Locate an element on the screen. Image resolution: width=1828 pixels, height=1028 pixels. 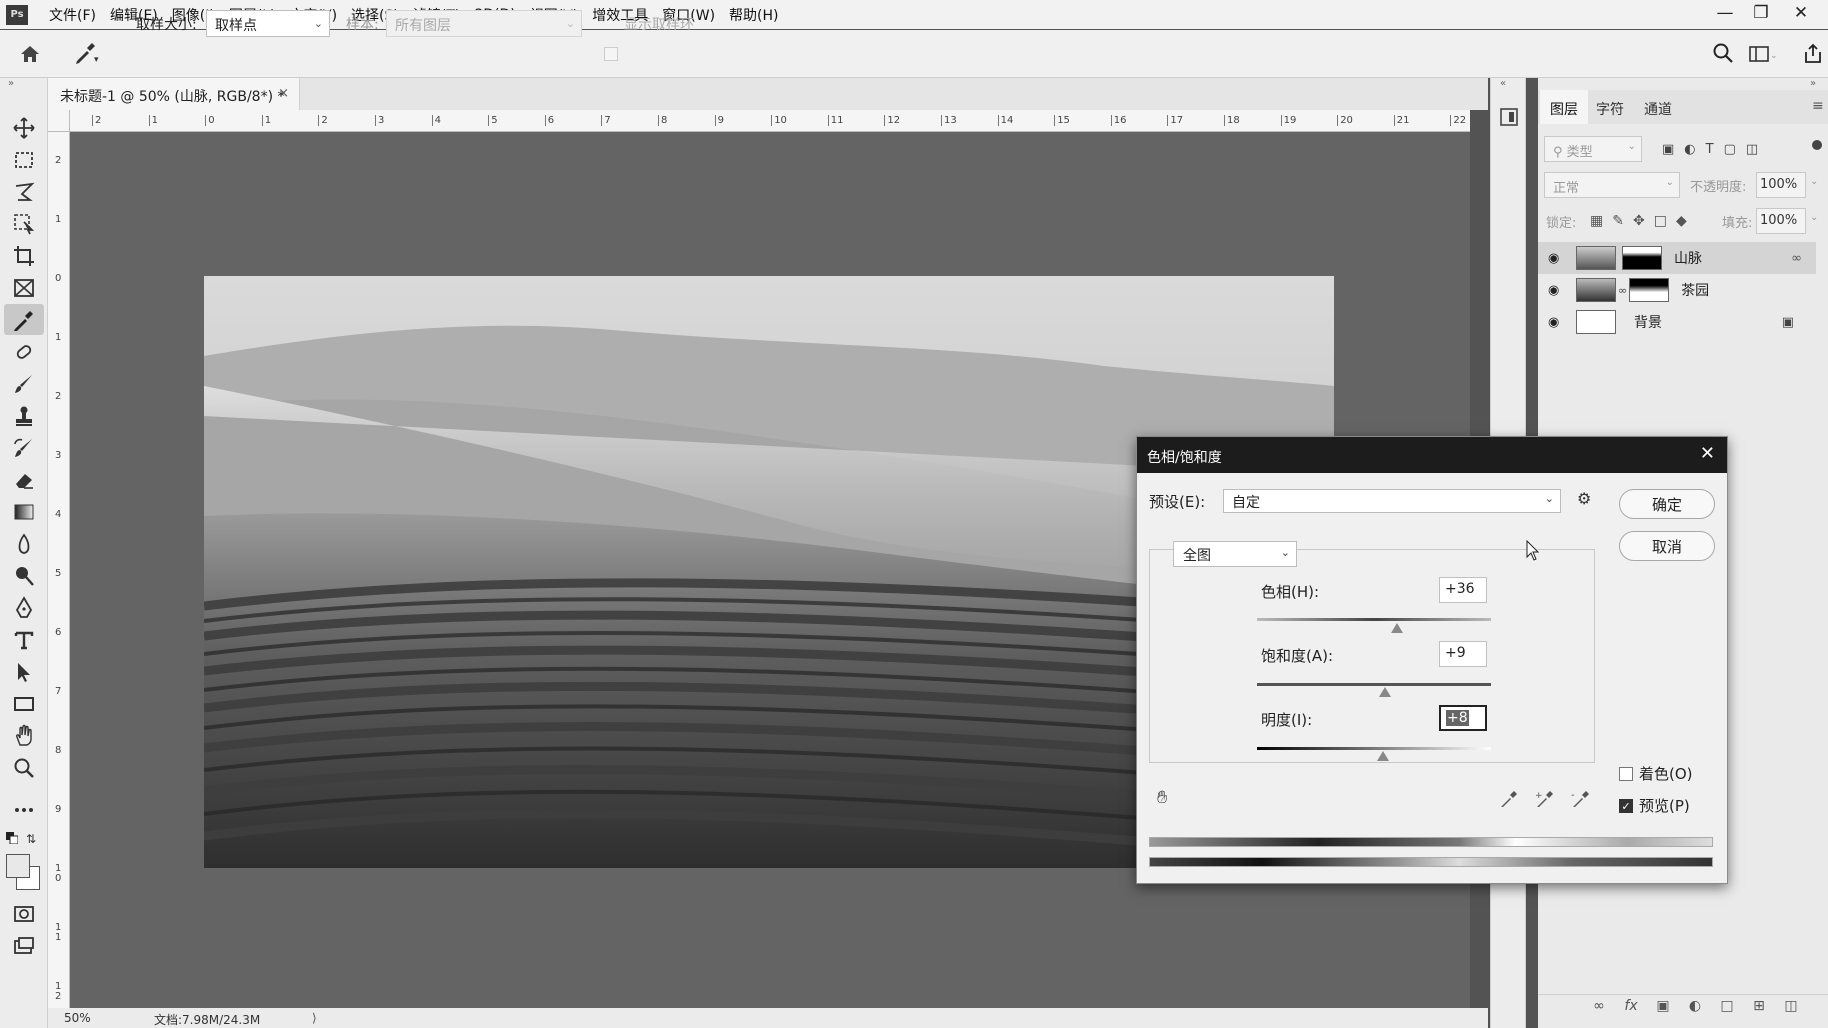
filter-type-icon: T is located at coordinates (1710, 149).